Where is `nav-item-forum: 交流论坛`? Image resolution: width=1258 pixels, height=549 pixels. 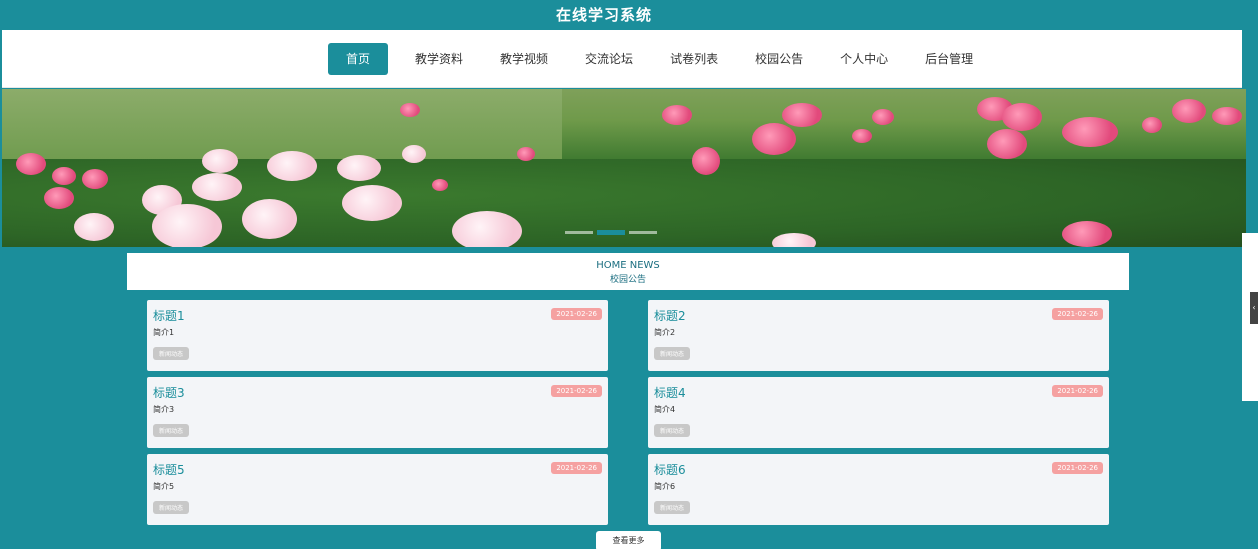
nav-item-forum: 交流论坛 is located at coordinates (609, 59).